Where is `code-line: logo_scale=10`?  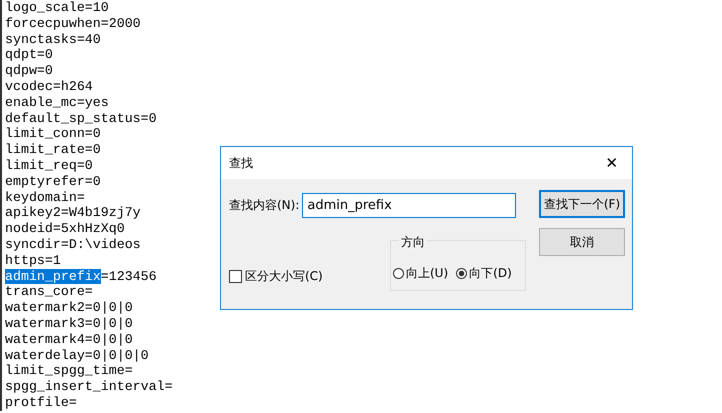
code-line: logo_scale=10 is located at coordinates (57, 7).